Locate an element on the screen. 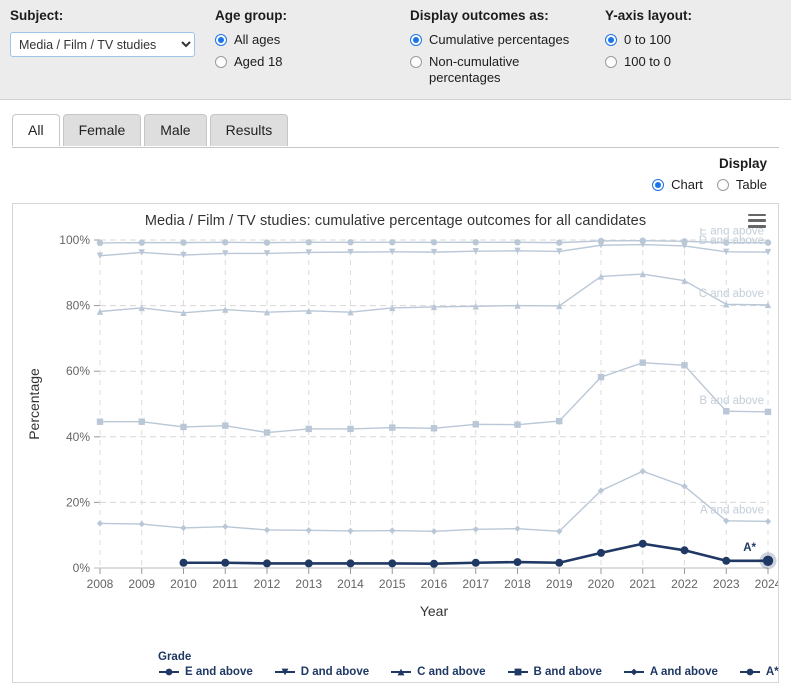 Image resolution: width=791 pixels, height=700 pixels. subject-select: Media / Film / TV studies is located at coordinates (102, 44).